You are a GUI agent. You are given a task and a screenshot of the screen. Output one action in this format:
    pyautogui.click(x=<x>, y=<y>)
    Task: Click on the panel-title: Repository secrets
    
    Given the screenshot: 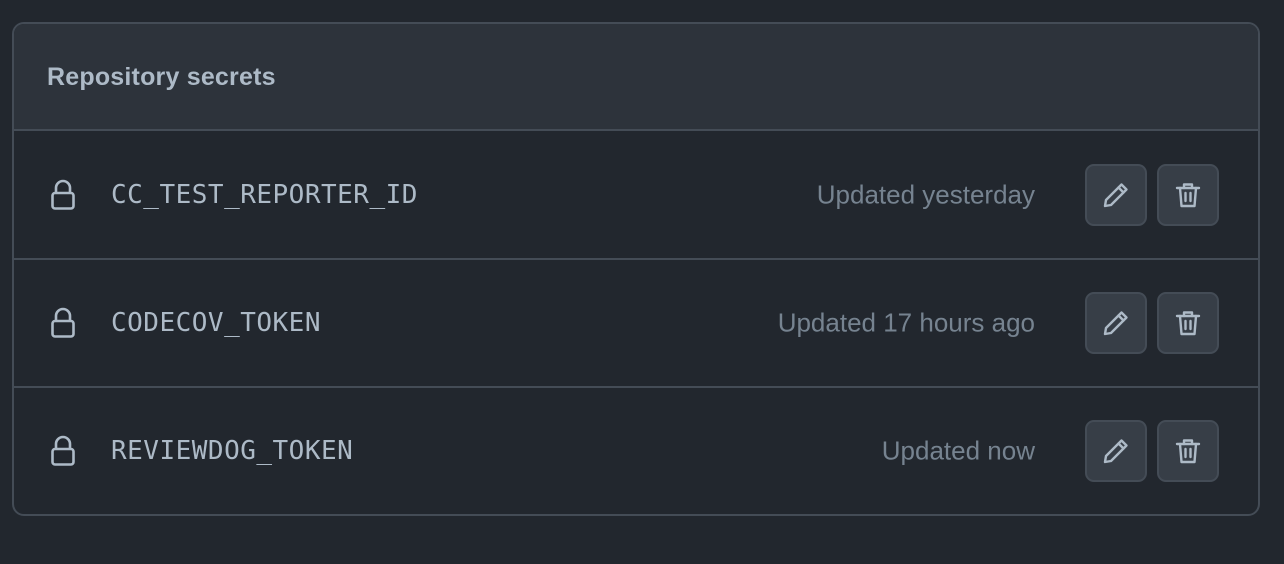 What is the action you would take?
    pyautogui.click(x=161, y=77)
    